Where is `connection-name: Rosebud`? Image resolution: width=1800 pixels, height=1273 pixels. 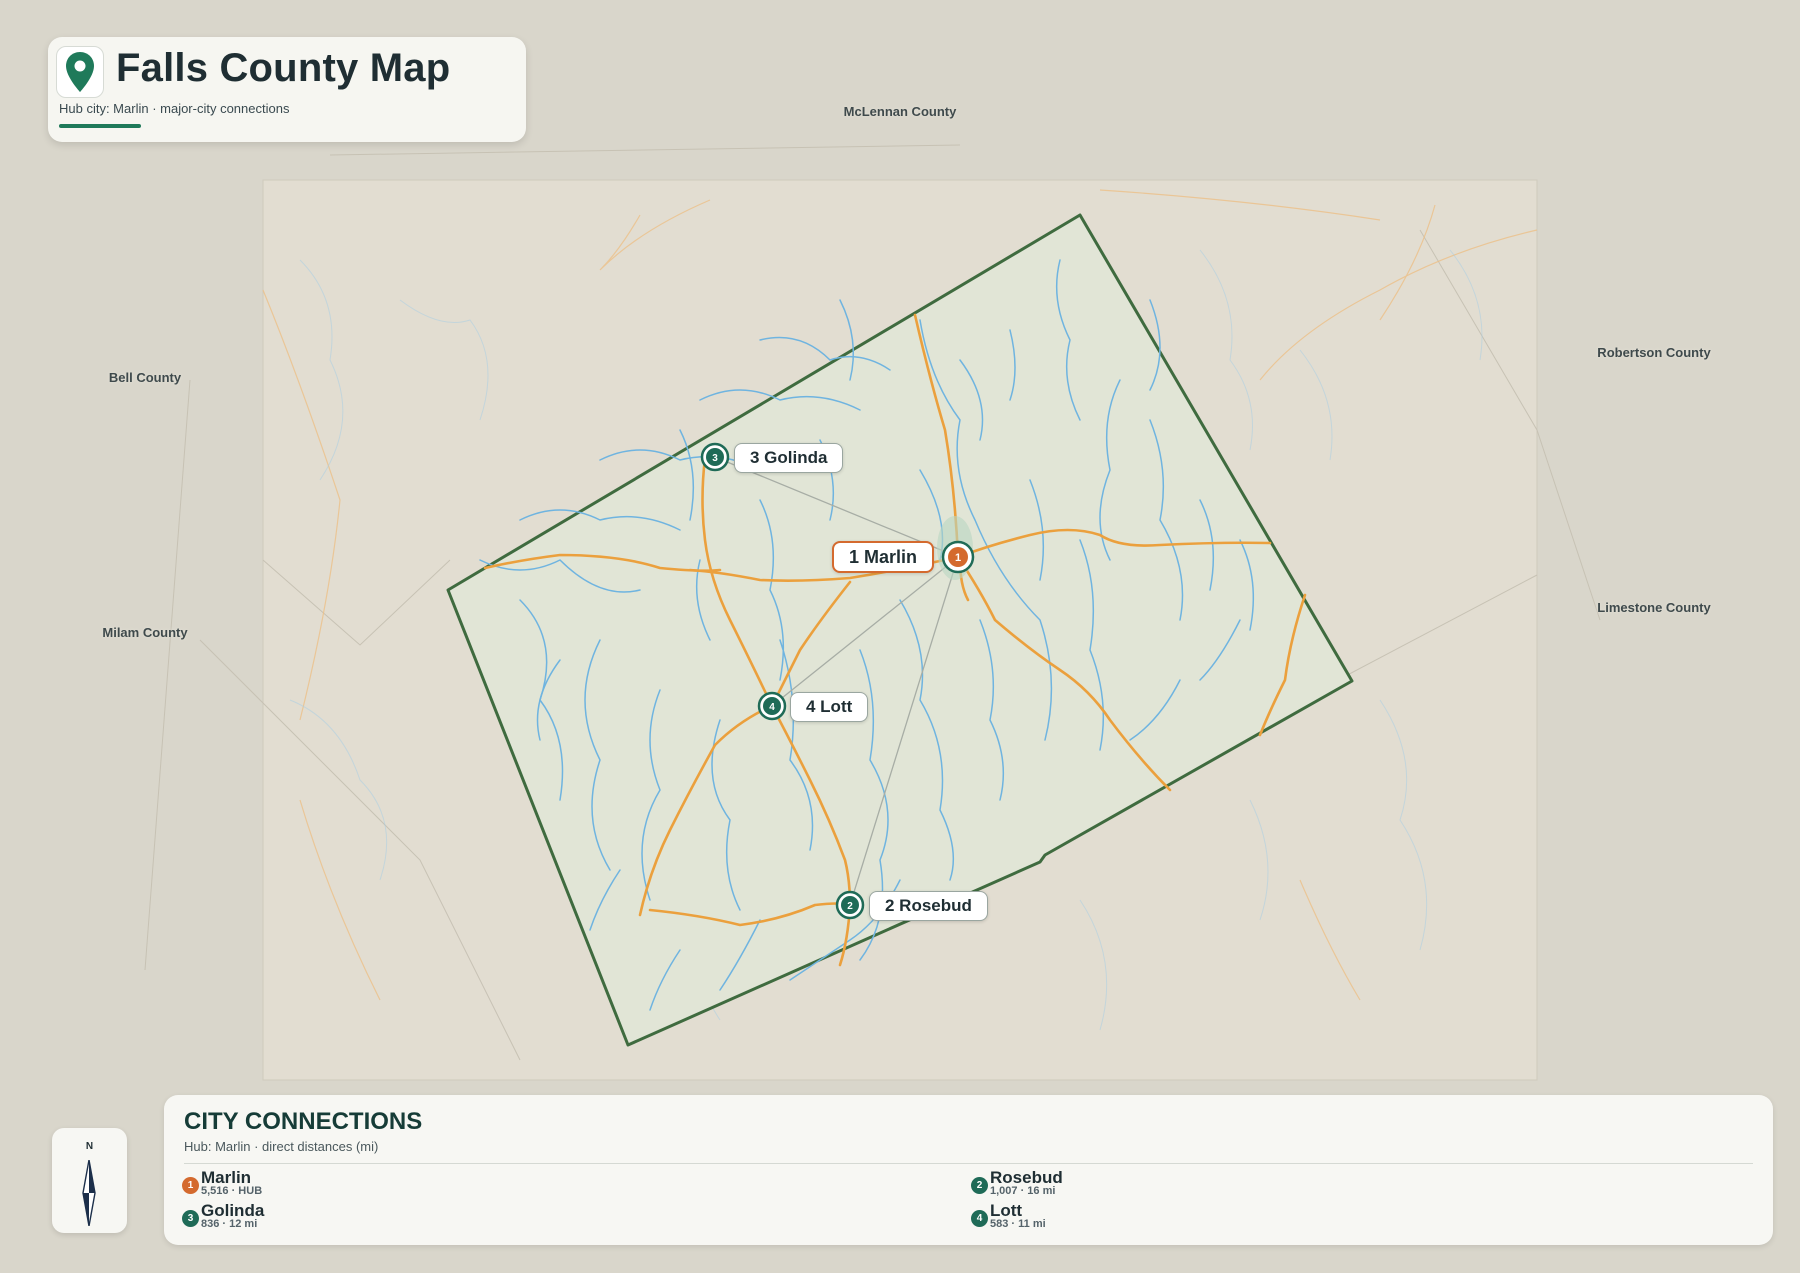 connection-name: Rosebud is located at coordinates (1026, 1177).